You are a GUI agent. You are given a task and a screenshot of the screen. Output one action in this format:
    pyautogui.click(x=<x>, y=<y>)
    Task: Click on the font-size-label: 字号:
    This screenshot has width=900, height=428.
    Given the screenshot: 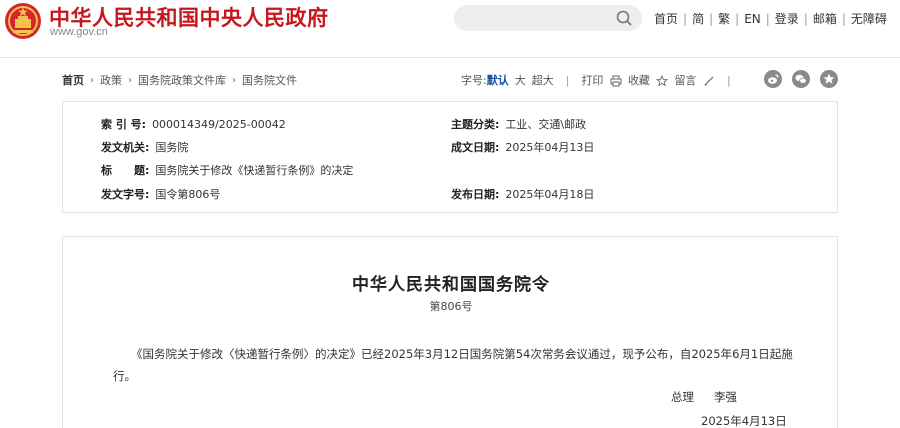 What is the action you would take?
    pyautogui.click(x=474, y=80)
    